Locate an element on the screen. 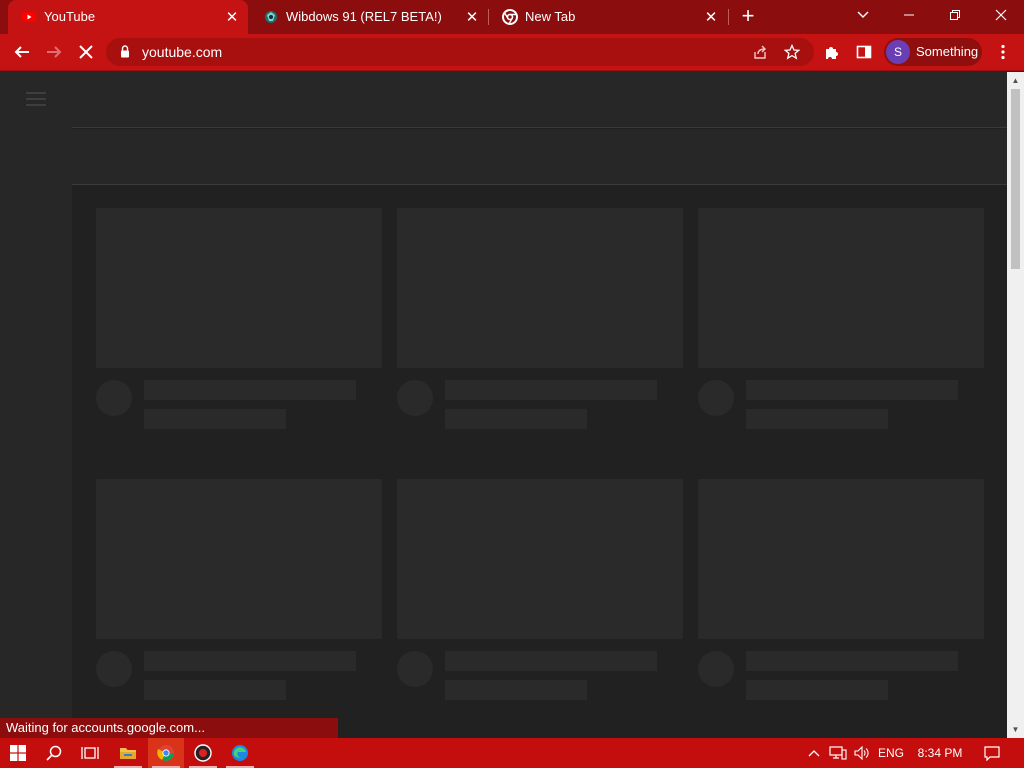 This screenshot has width=1024, height=768. stop-loading-button is located at coordinates (86, 52).